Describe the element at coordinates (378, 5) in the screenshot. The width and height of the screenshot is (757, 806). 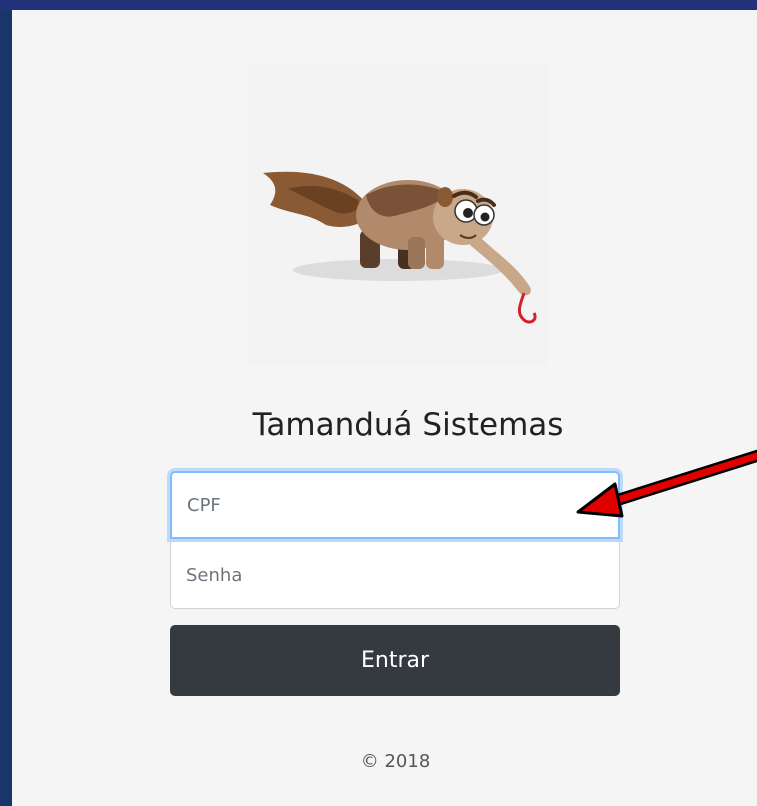
I see `window-top-bar` at that location.